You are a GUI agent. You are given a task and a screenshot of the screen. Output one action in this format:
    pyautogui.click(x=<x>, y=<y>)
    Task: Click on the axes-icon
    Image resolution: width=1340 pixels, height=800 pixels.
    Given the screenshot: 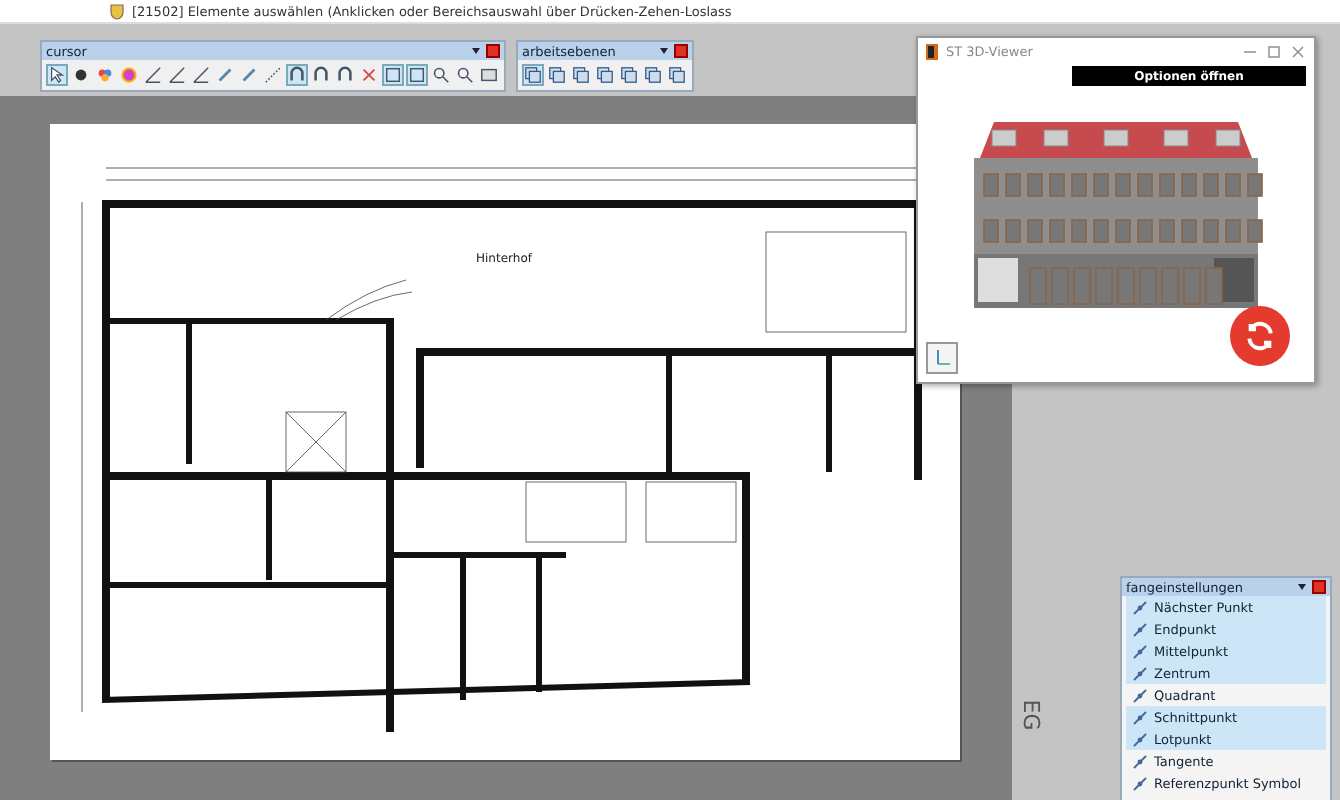 What is the action you would take?
    pyautogui.click(x=942, y=358)
    